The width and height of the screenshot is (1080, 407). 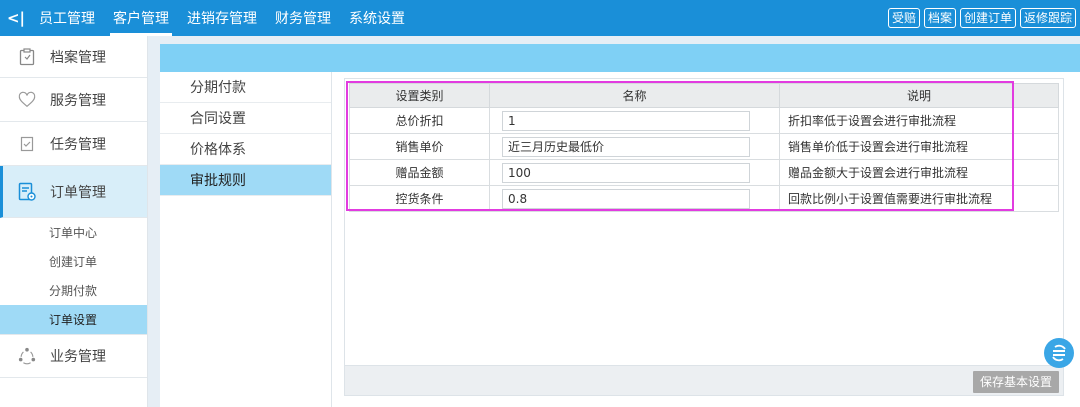 What do you see at coordinates (919, 120) in the screenshot?
I see `description-cell: 折扣率低于设置会进行审批流程` at bounding box center [919, 120].